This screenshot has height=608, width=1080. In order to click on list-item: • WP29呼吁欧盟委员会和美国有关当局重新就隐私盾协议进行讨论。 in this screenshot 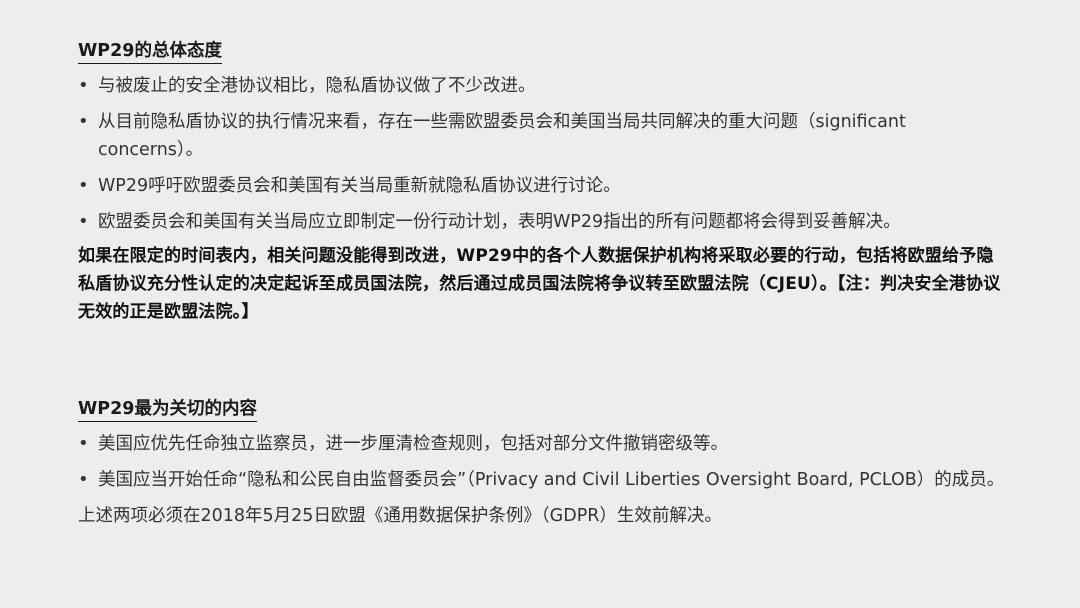, I will do `click(543, 186)`.